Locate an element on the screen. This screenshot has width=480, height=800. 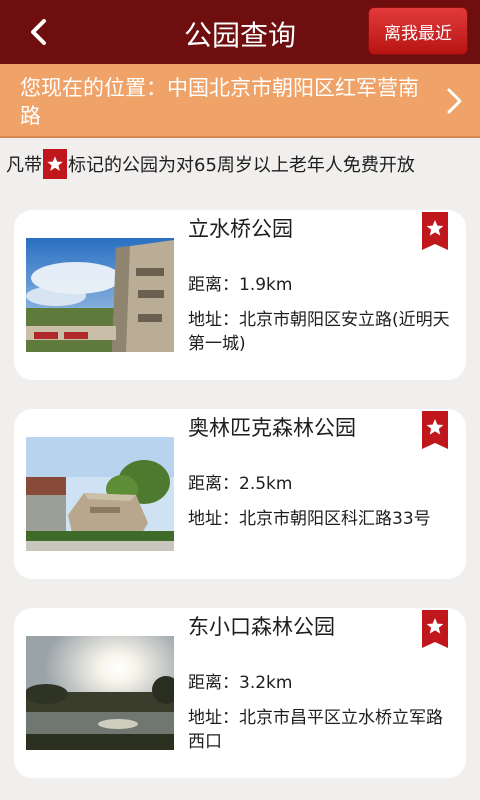
current-location-bar: 您现在的位置：中国北京市朝阳区红军营南路 is located at coordinates (240, 101).